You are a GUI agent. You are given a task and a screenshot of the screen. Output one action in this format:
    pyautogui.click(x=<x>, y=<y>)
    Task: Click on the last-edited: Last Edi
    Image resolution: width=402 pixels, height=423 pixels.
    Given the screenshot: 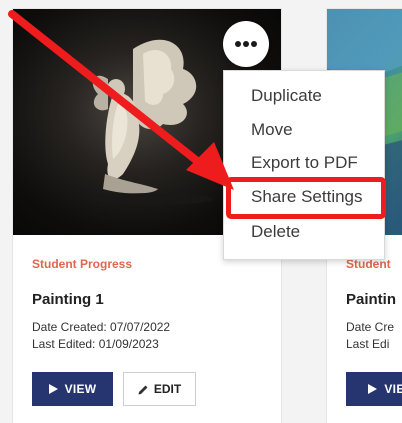 What is the action you would take?
    pyautogui.click(x=368, y=344)
    